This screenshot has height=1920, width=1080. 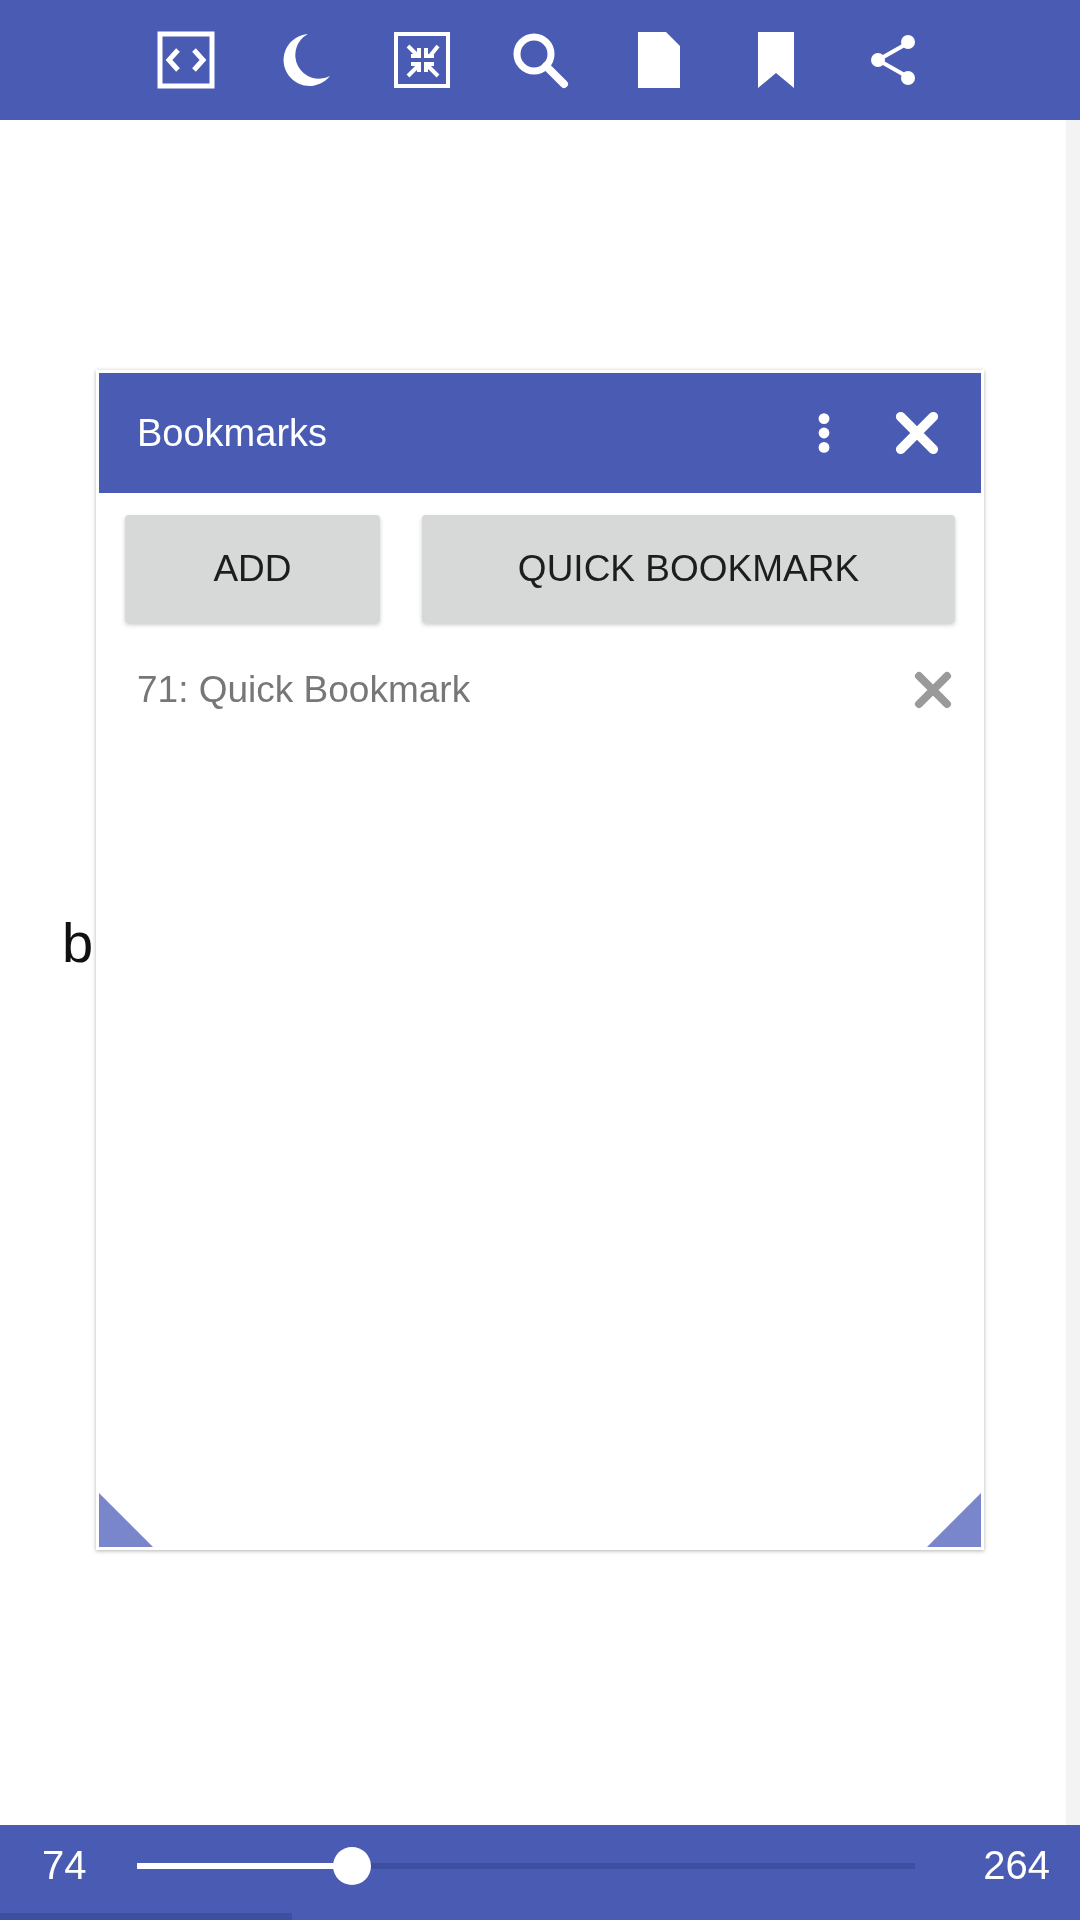 I want to click on total-pages: 264, so click(x=1016, y=1865).